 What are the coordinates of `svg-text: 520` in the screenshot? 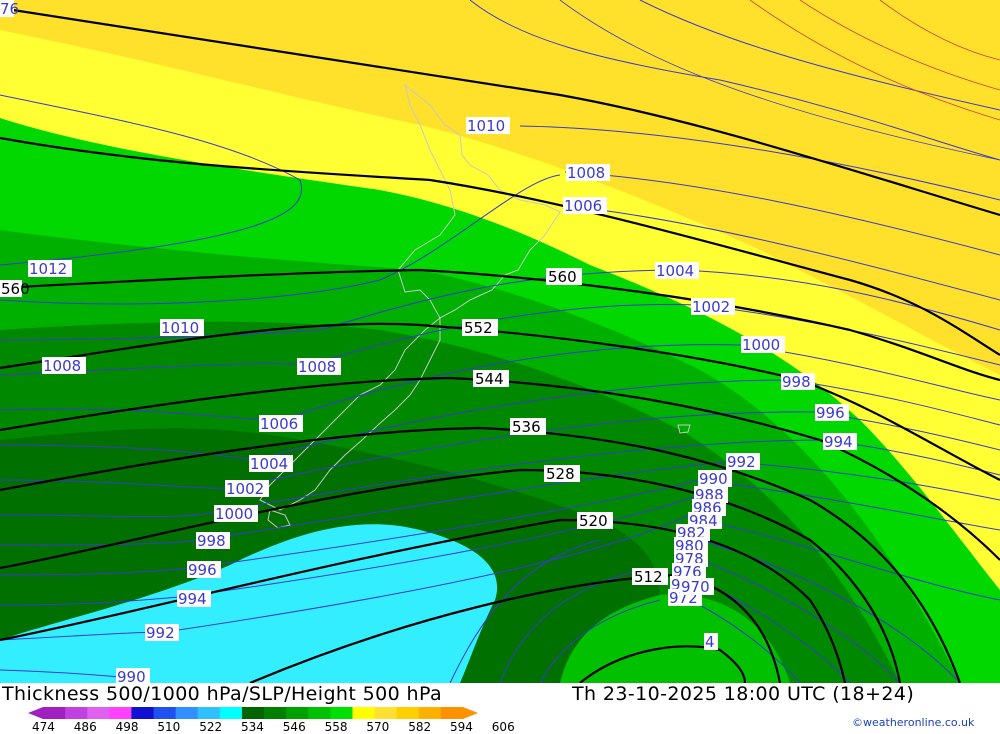 It's located at (593, 521).